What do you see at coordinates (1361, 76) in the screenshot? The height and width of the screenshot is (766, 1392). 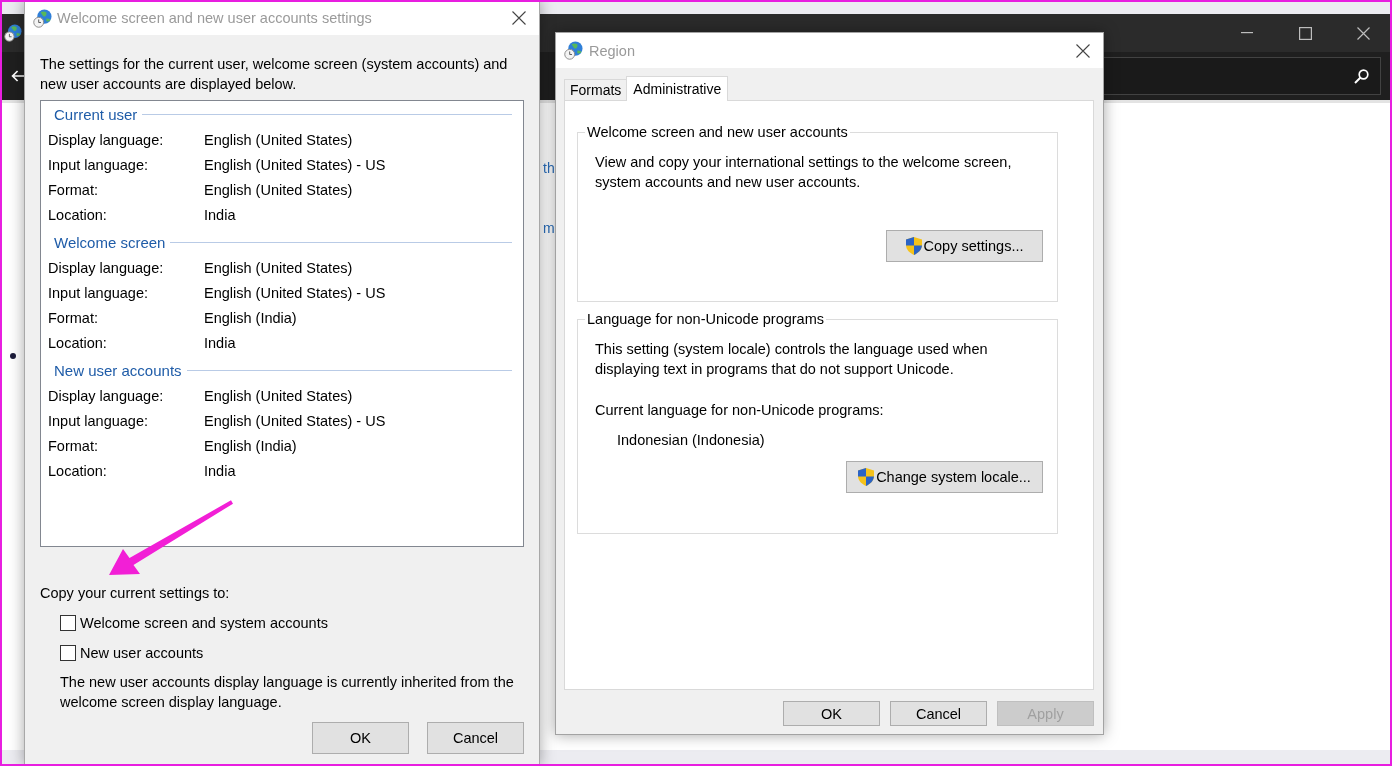 I see `search-icon` at bounding box center [1361, 76].